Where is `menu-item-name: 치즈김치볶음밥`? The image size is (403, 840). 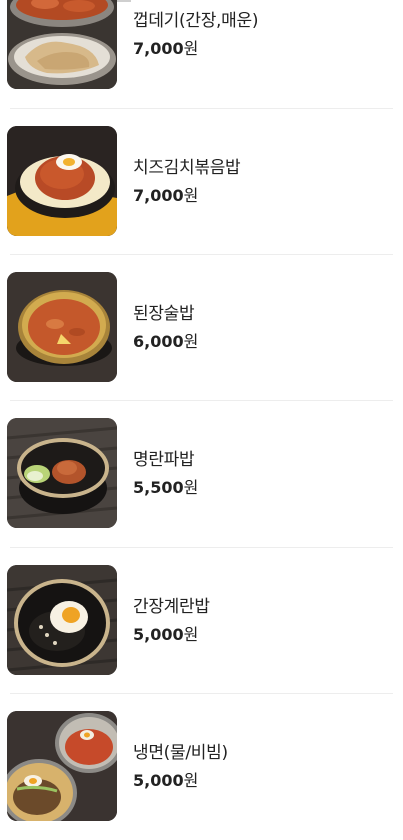
menu-item-name: 치즈김치볶음밥 is located at coordinates (187, 168).